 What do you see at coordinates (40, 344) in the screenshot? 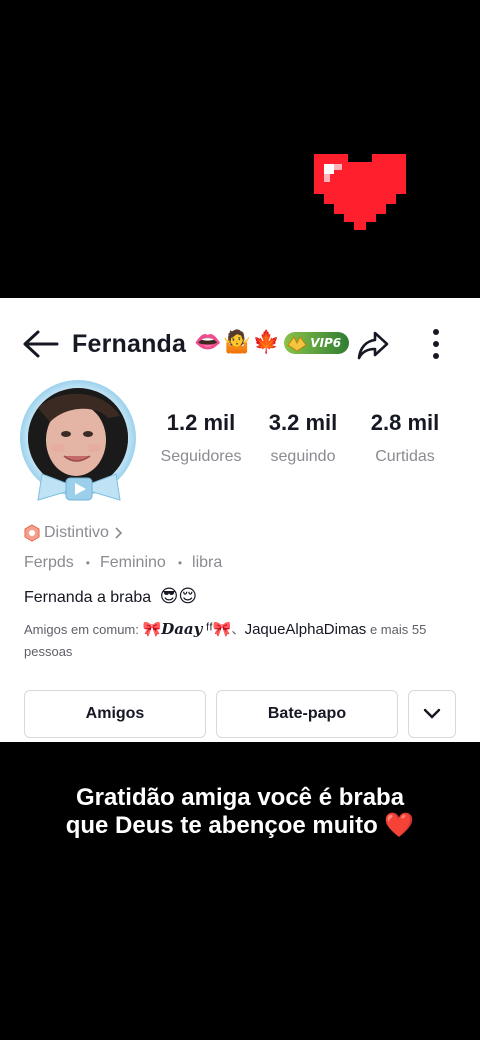
I see `back-arrow-icon` at bounding box center [40, 344].